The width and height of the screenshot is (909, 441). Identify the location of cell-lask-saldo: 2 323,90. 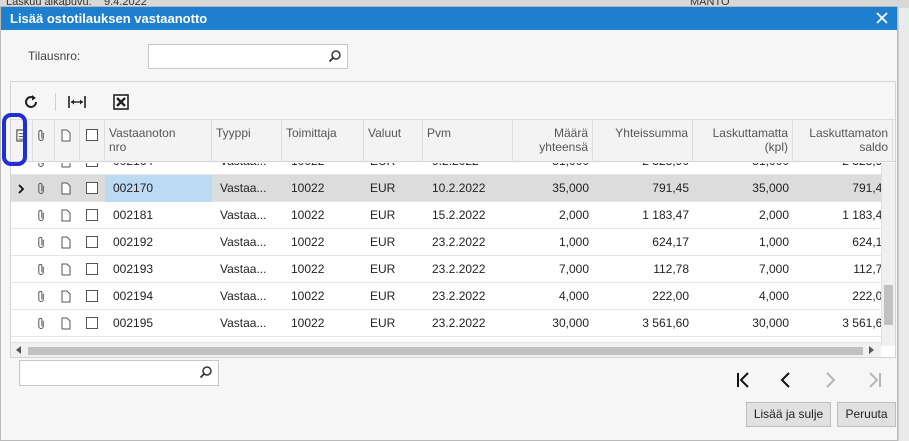
(837, 169).